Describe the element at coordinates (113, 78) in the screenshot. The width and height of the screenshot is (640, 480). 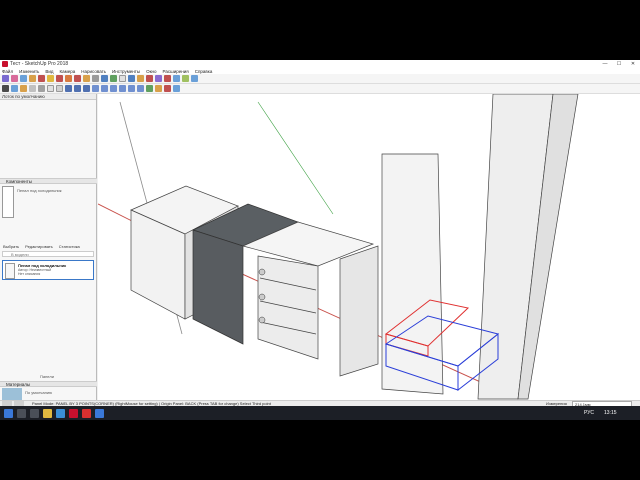
I see `orbit-tool-icon` at that location.